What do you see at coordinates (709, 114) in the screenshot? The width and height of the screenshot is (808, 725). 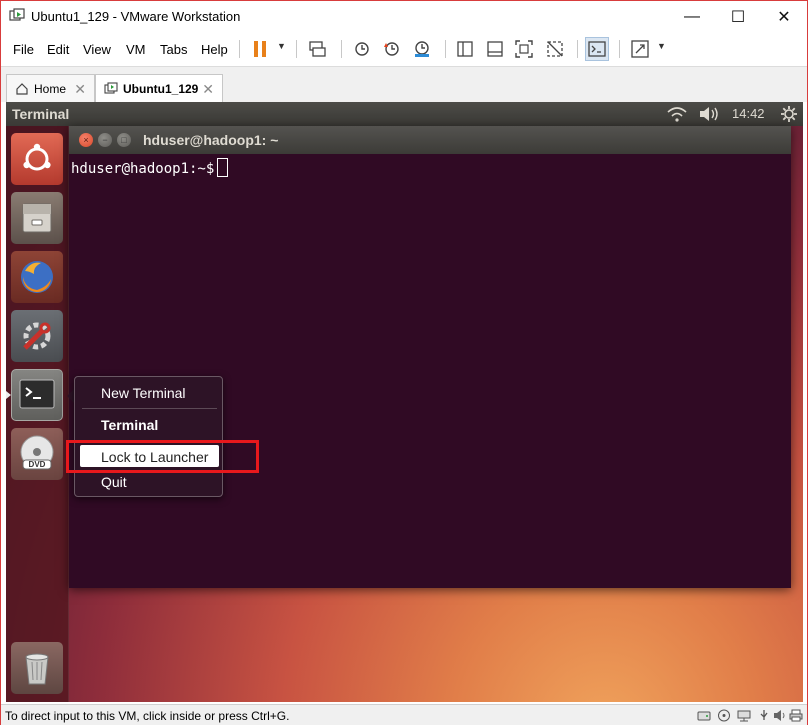 I see `volume-icon` at bounding box center [709, 114].